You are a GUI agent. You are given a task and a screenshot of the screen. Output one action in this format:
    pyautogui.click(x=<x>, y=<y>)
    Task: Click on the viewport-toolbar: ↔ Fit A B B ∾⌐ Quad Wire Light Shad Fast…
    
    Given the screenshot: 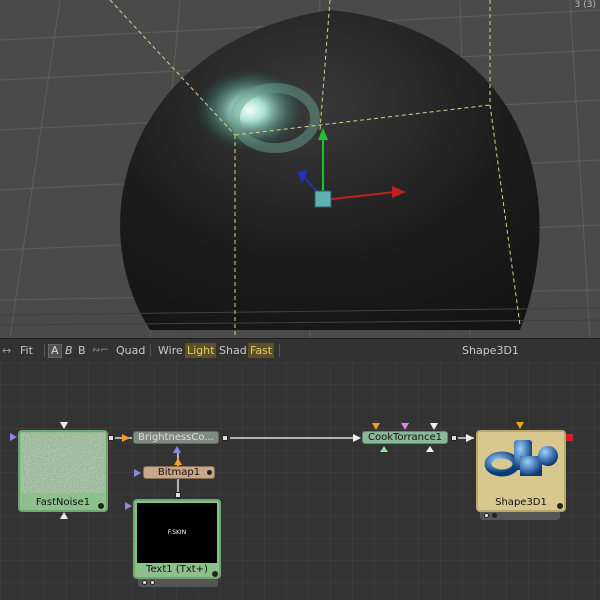 What is the action you would take?
    pyautogui.click(x=300, y=350)
    